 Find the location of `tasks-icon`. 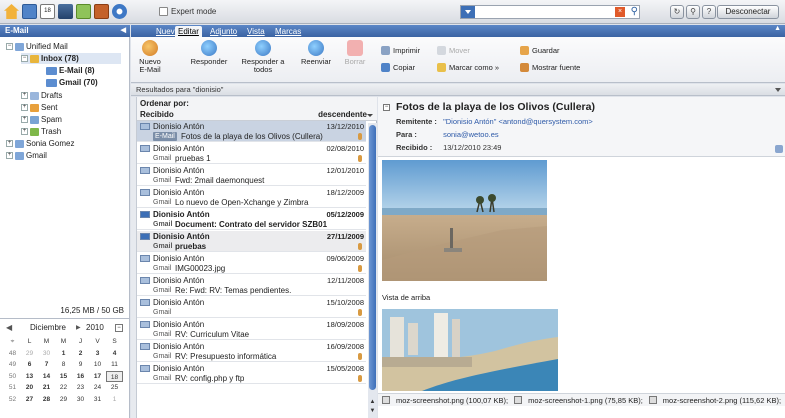

tasks-icon is located at coordinates (83, 11).